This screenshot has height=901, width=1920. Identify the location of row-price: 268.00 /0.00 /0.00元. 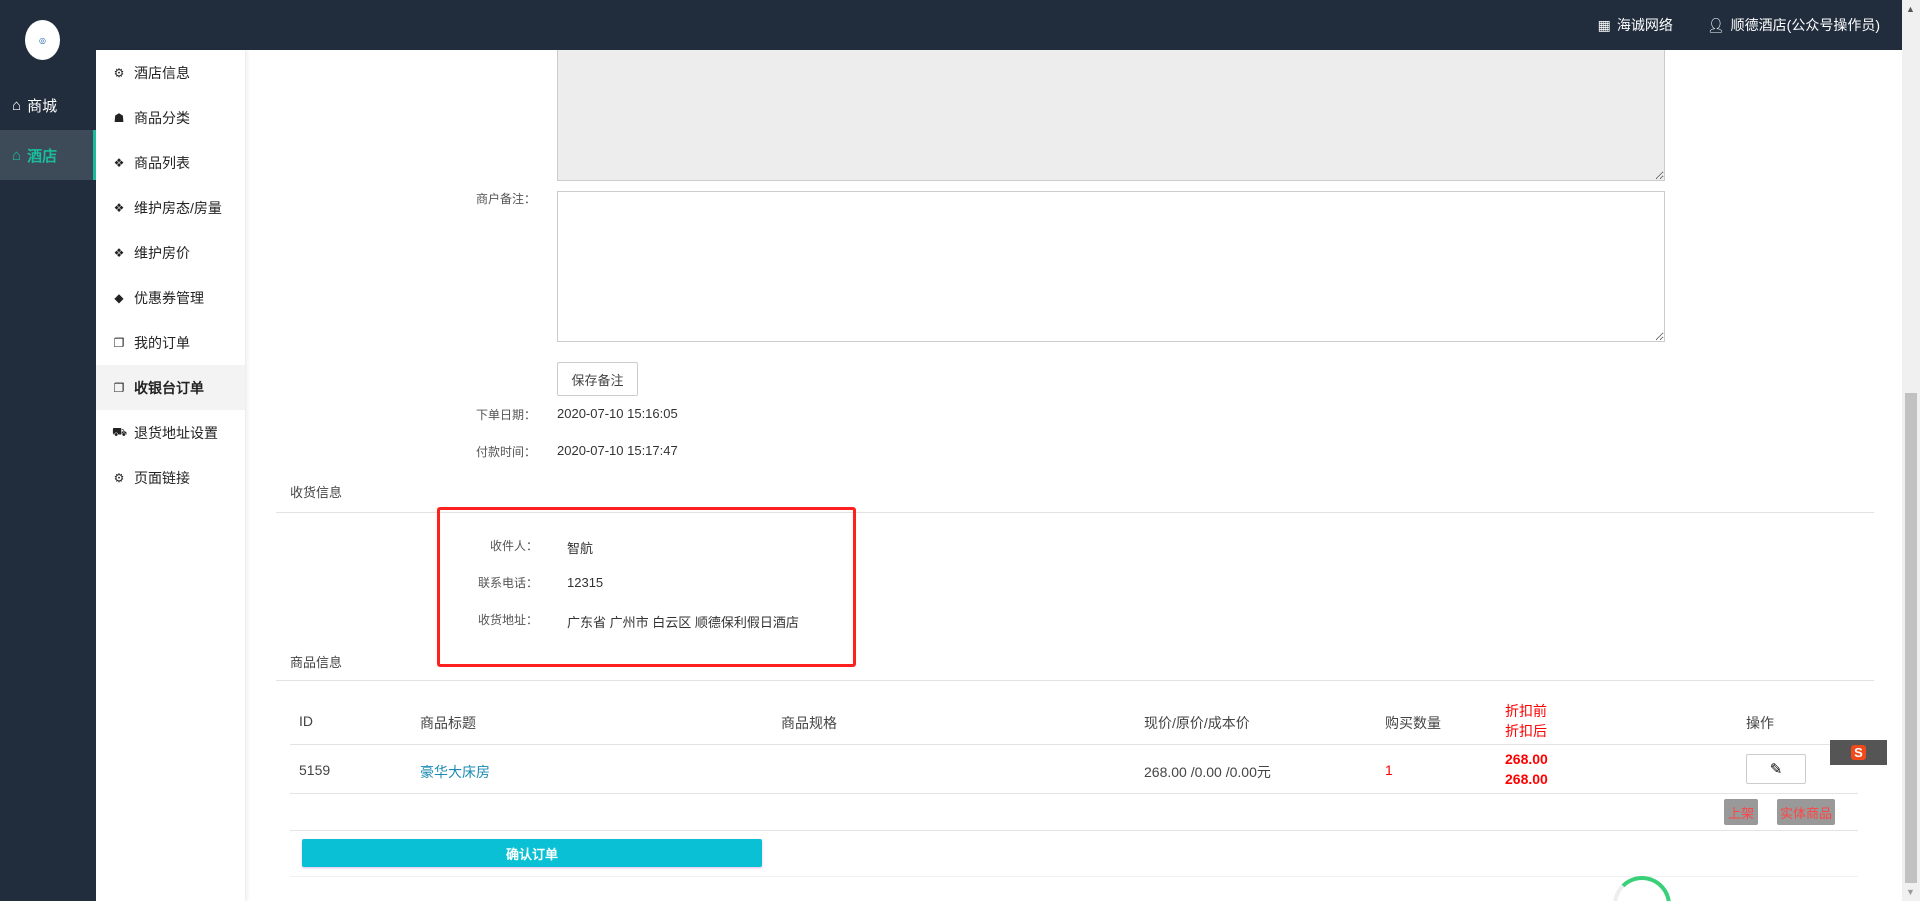
(1207, 772).